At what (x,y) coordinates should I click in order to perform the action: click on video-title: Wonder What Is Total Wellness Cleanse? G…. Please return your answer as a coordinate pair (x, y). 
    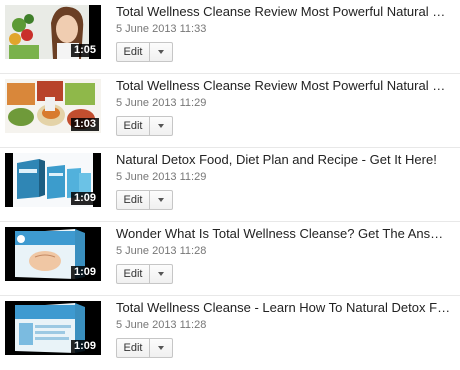
    Looking at the image, I should click on (284, 233).